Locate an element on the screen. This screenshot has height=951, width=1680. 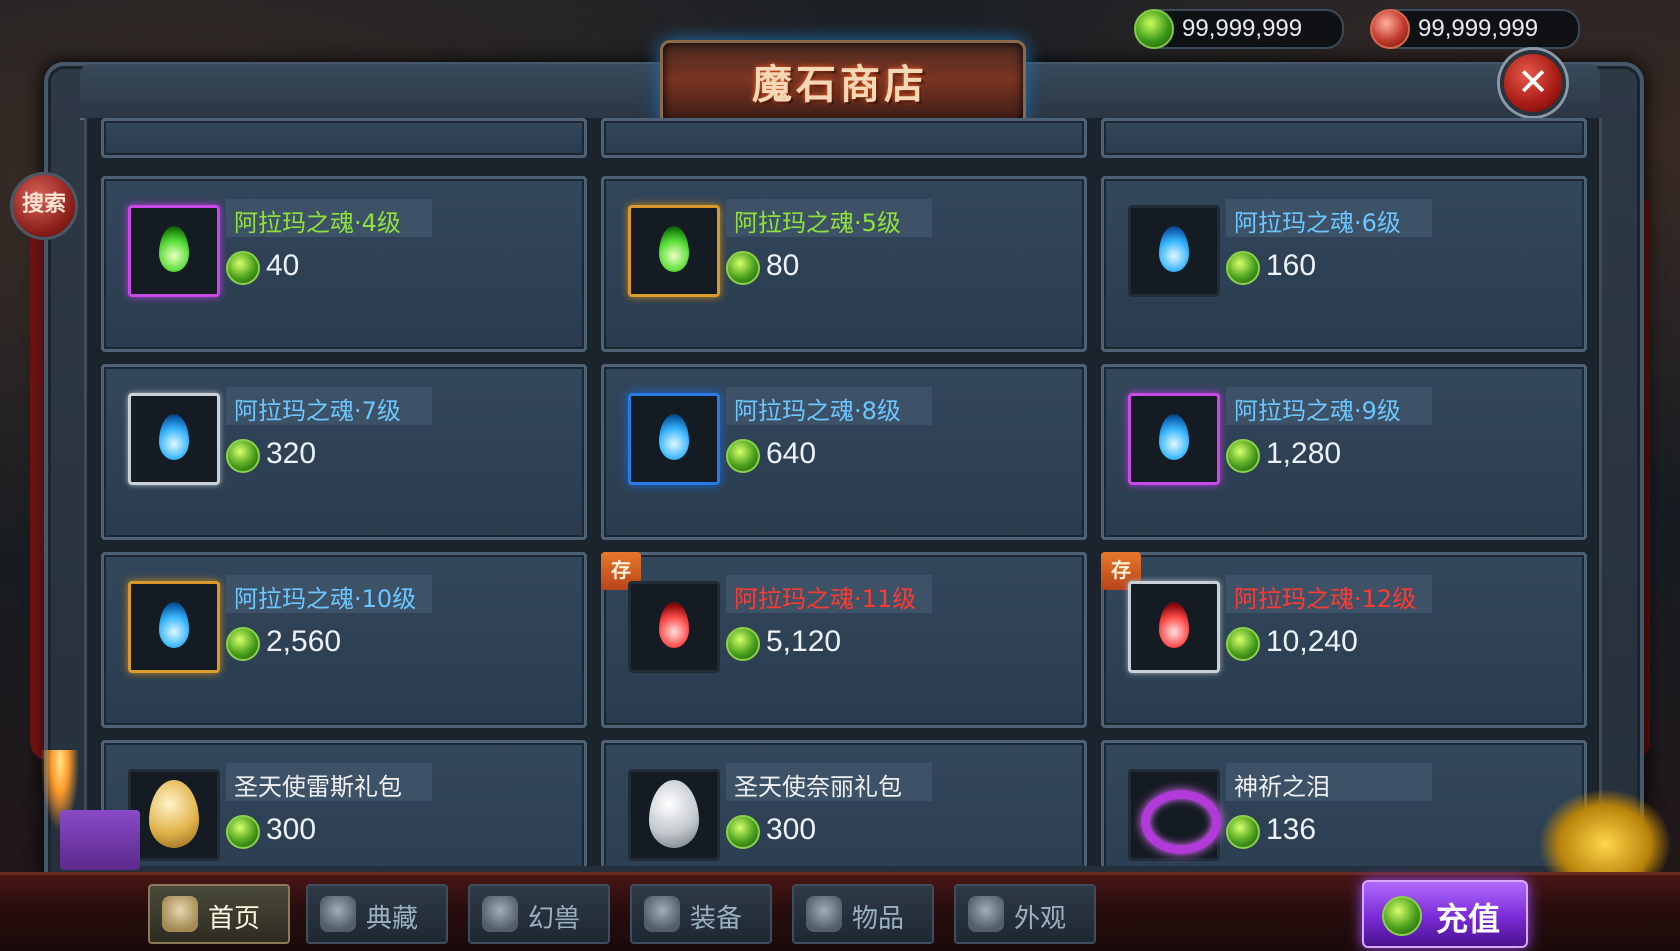
currency-balance-gems: 99,999,999 is located at coordinates (1239, 29).